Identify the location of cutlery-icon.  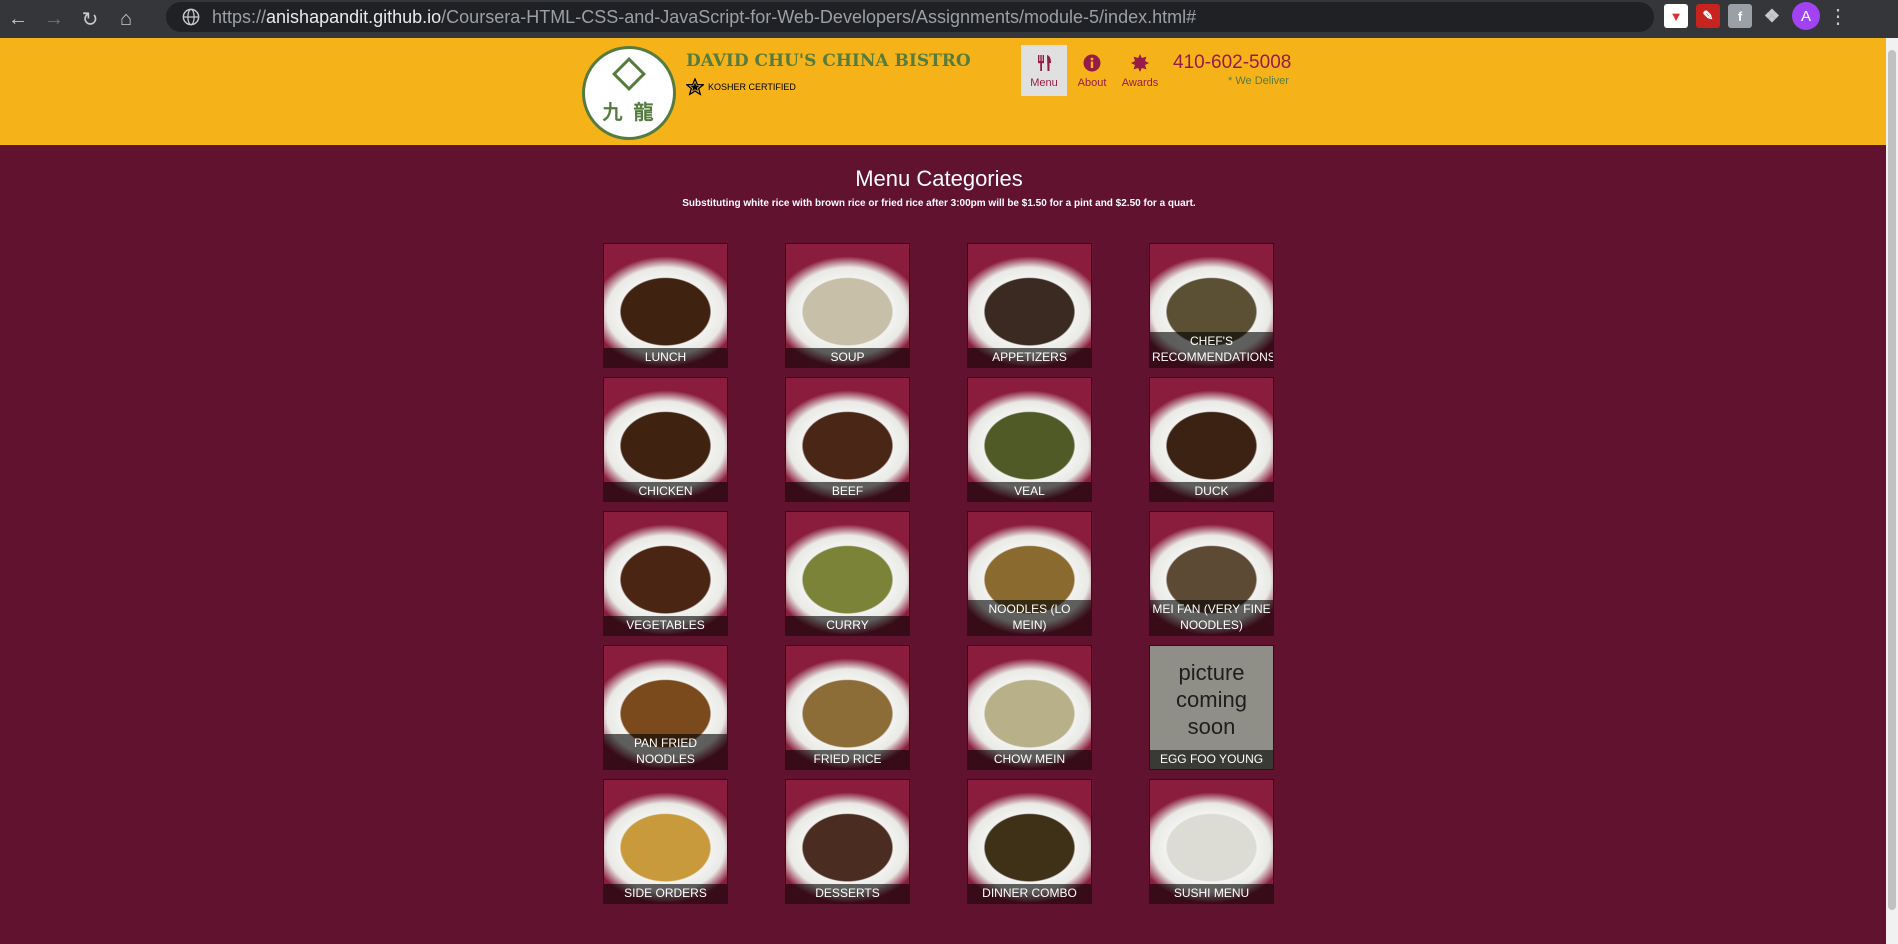
(1044, 62).